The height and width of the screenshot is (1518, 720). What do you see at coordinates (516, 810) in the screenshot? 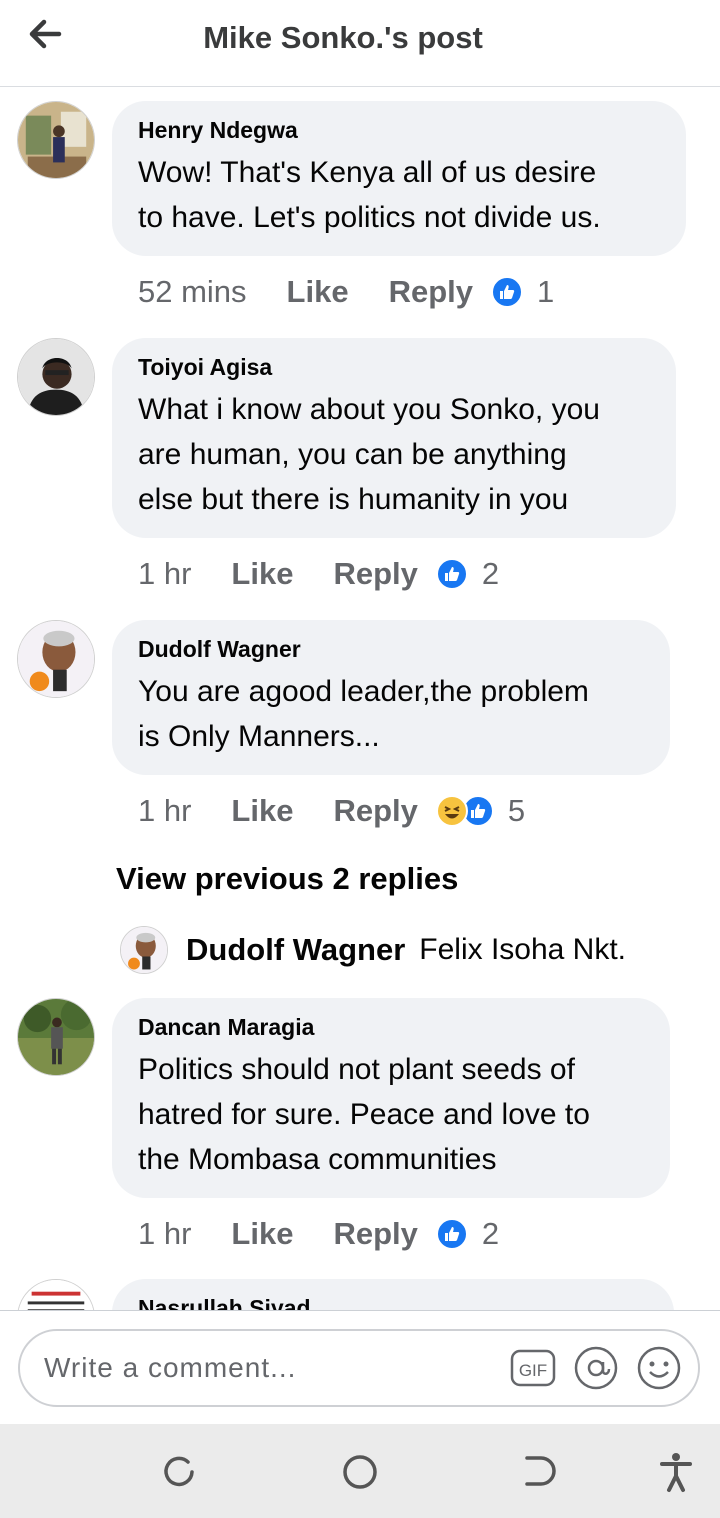
I see `reaction-count: 5` at bounding box center [516, 810].